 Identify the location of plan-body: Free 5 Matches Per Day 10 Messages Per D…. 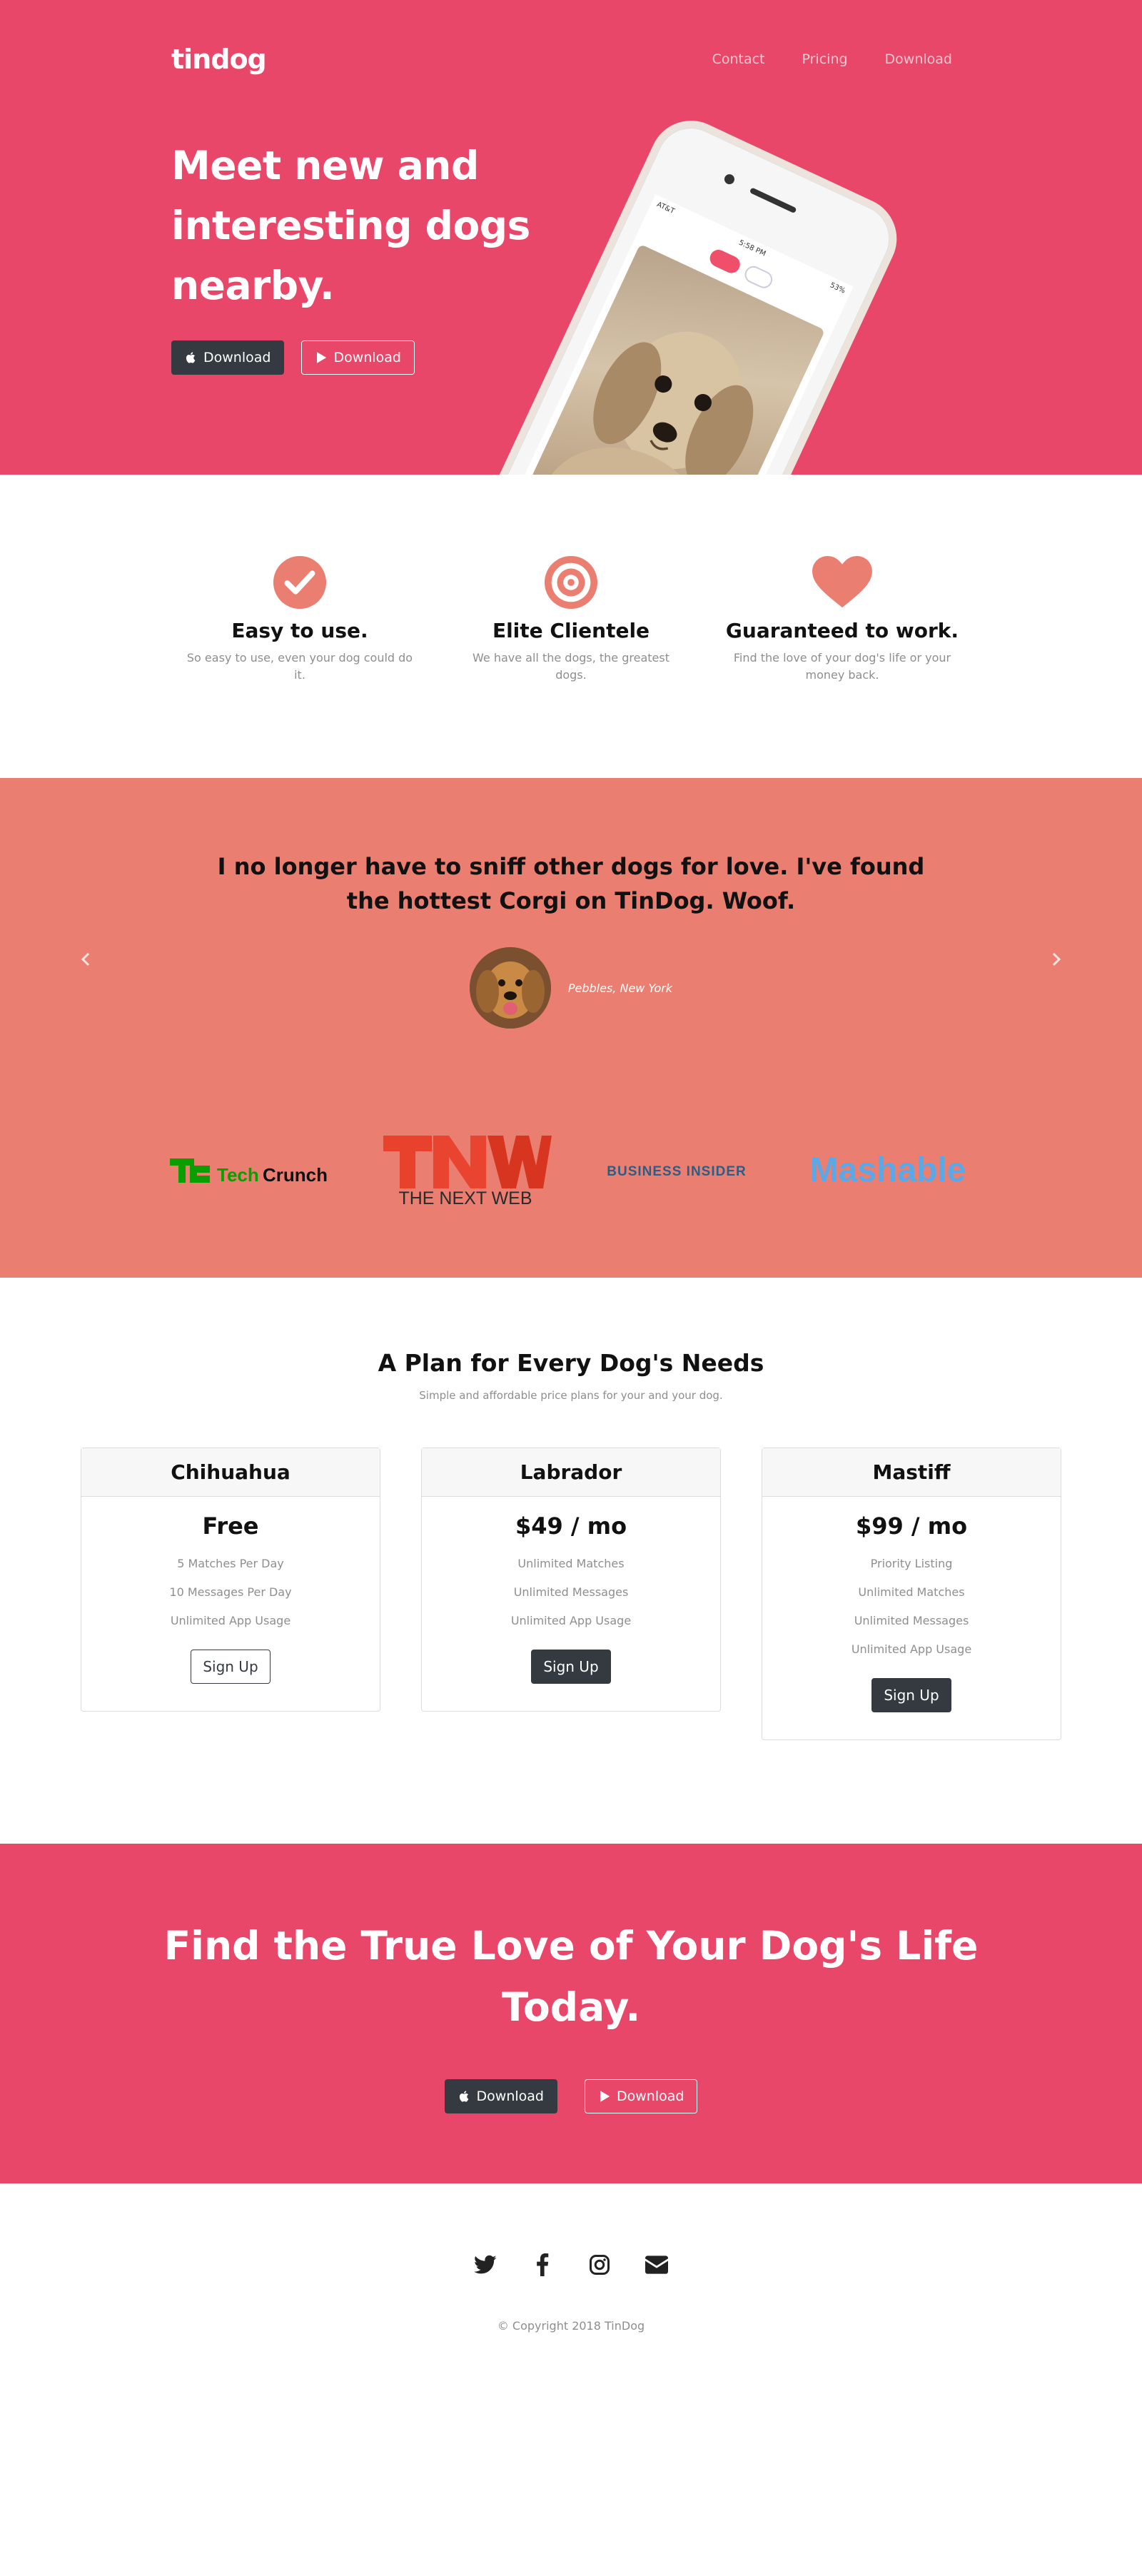
(230, 1604).